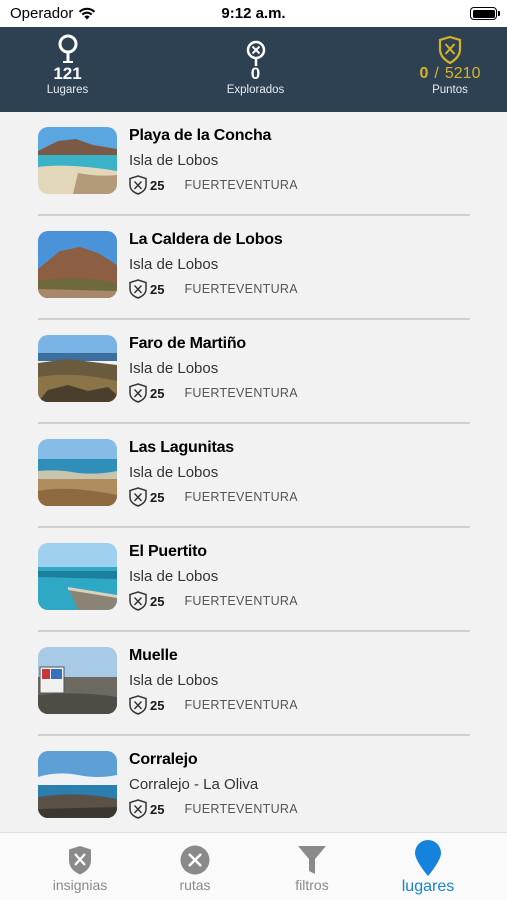 The image size is (507, 900). Describe the element at coordinates (424, 73) in the screenshot. I see `puntos-current: 0` at that location.